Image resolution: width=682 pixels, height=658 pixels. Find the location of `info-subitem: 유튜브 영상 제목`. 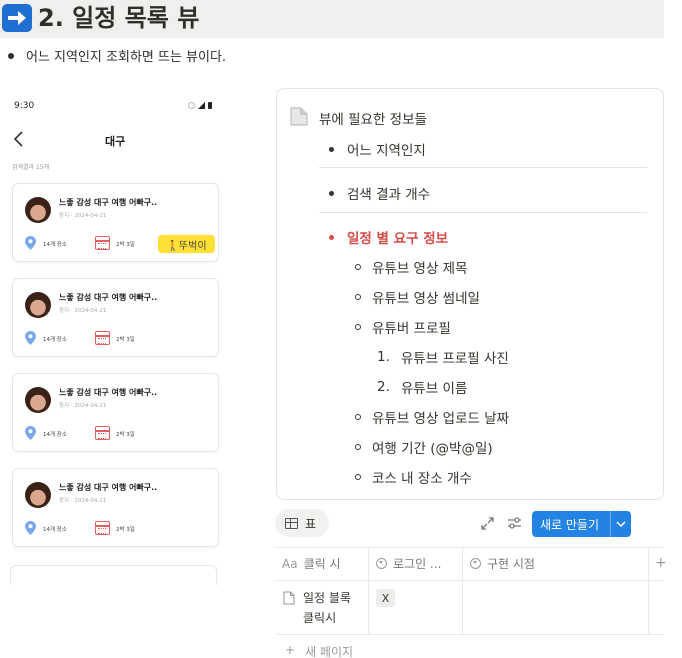

info-subitem: 유튜브 영상 제목 is located at coordinates (411, 267).